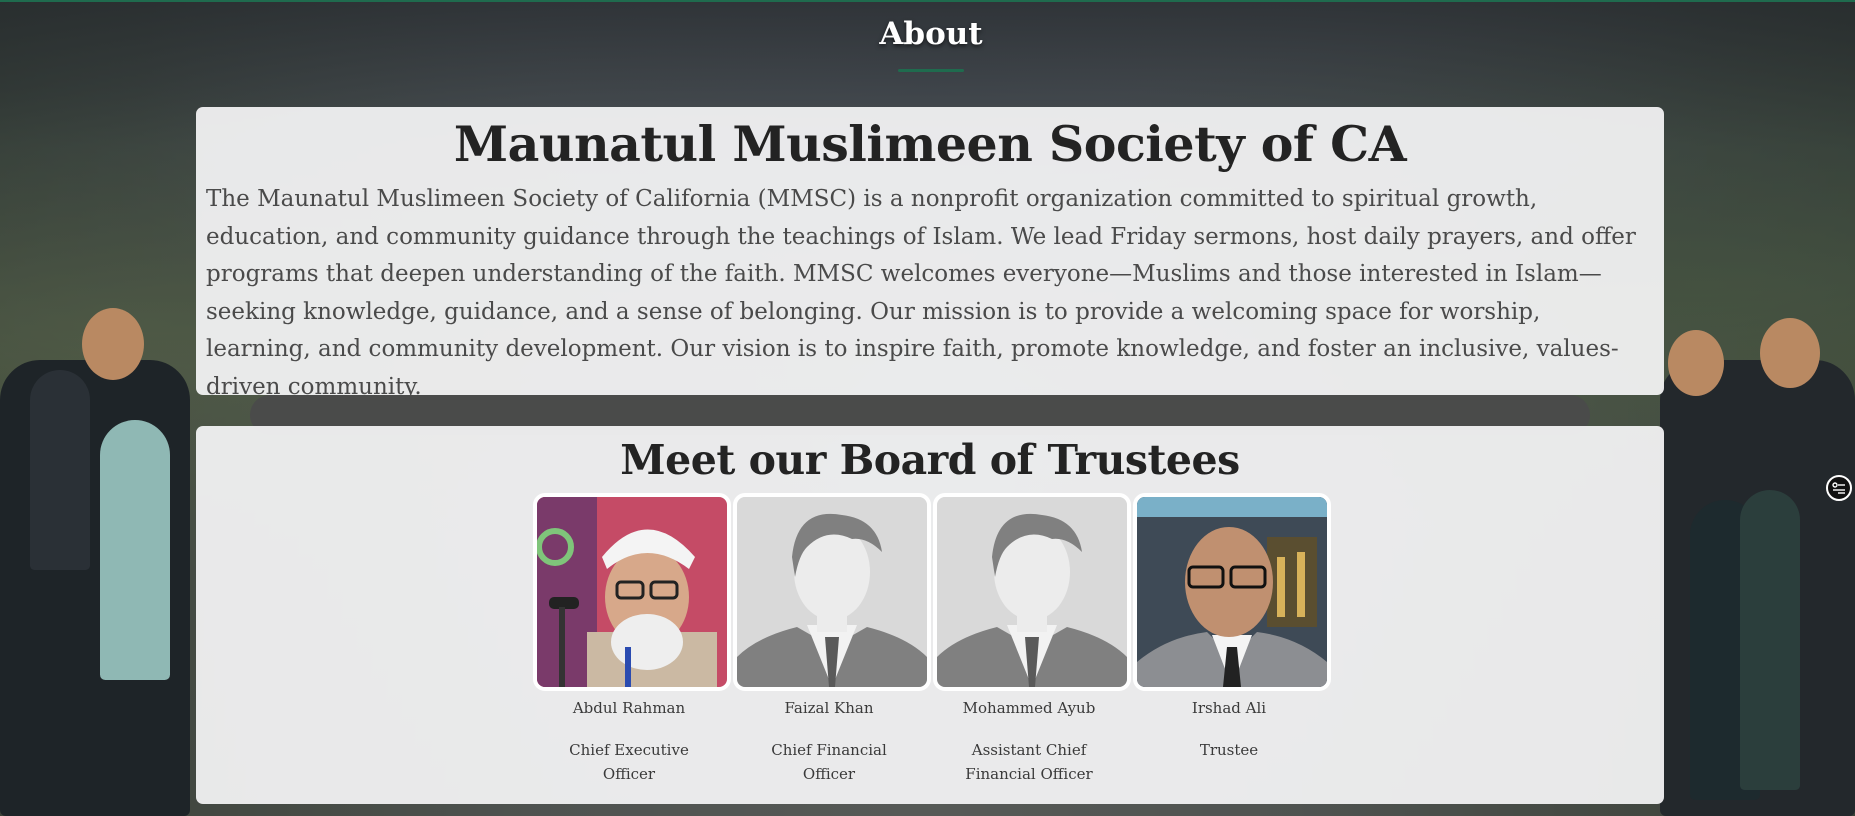  I want to click on title-underline, so click(931, 70).